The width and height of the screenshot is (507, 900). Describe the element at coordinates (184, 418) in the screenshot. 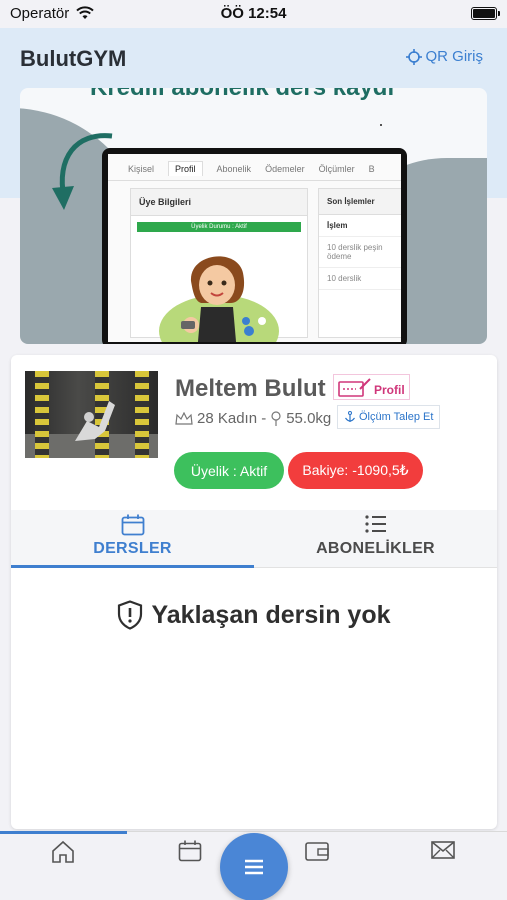

I see `crown-icon` at that location.